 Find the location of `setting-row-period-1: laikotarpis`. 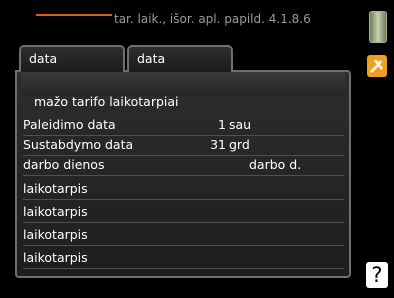

setting-row-period-1: laikotarpis is located at coordinates (183, 190).